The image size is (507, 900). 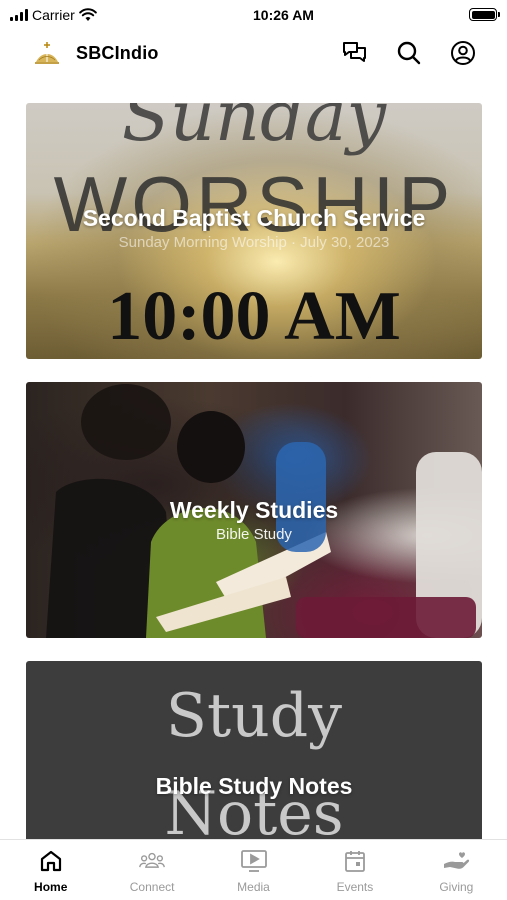 What do you see at coordinates (355, 861) in the screenshot?
I see `calendar-icon` at bounding box center [355, 861].